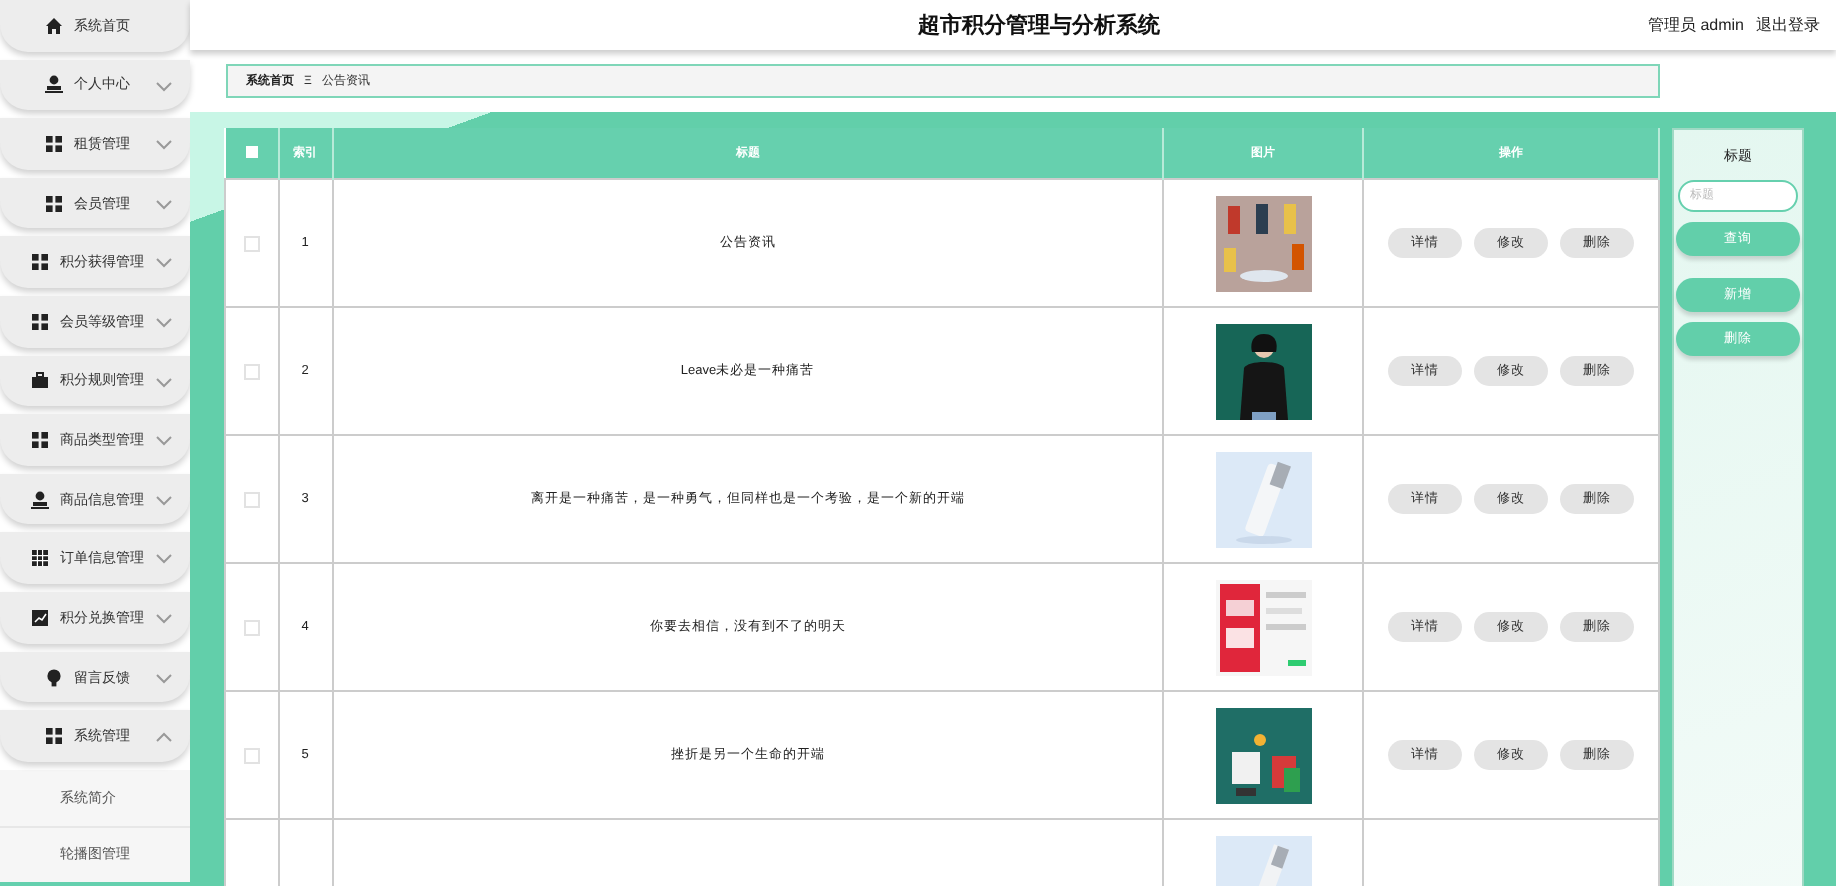 This screenshot has height=886, width=1836. I want to click on user-label: 管理员 admin, so click(1695, 25).